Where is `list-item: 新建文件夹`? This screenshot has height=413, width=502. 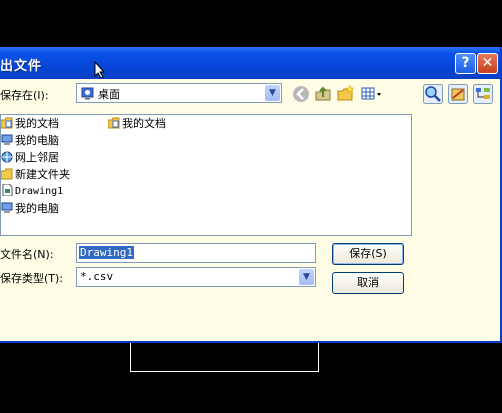 list-item: 新建文件夹 is located at coordinates (35, 175).